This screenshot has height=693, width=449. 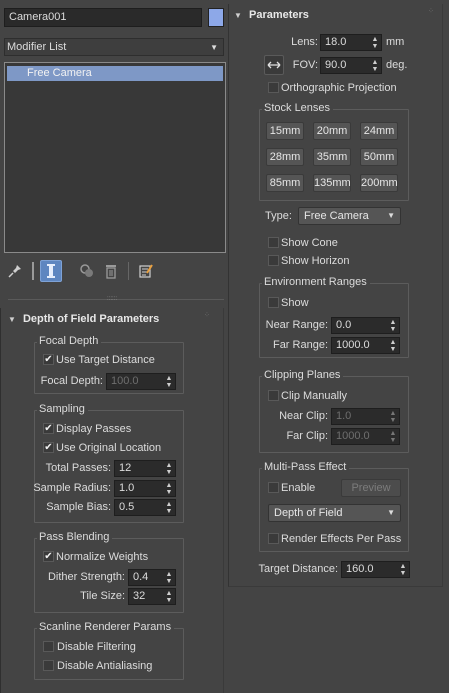 What do you see at coordinates (336, 216) in the screenshot?
I see `camera-type-value: Free Camera` at bounding box center [336, 216].